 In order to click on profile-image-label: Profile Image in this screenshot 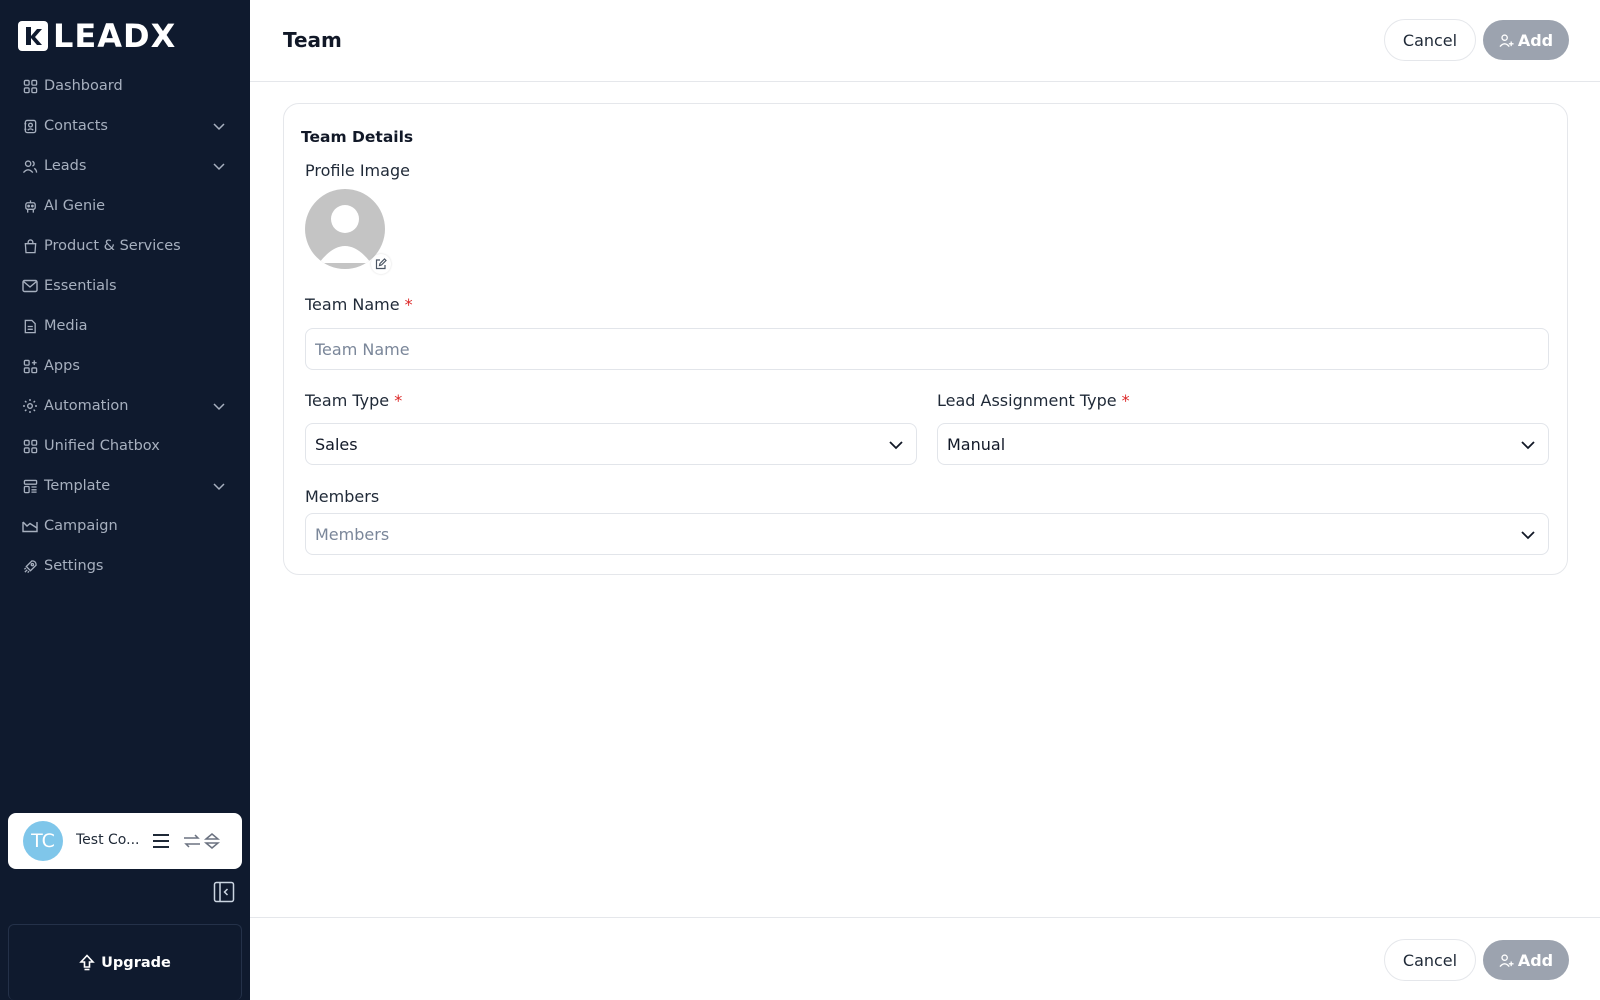, I will do `click(357, 170)`.